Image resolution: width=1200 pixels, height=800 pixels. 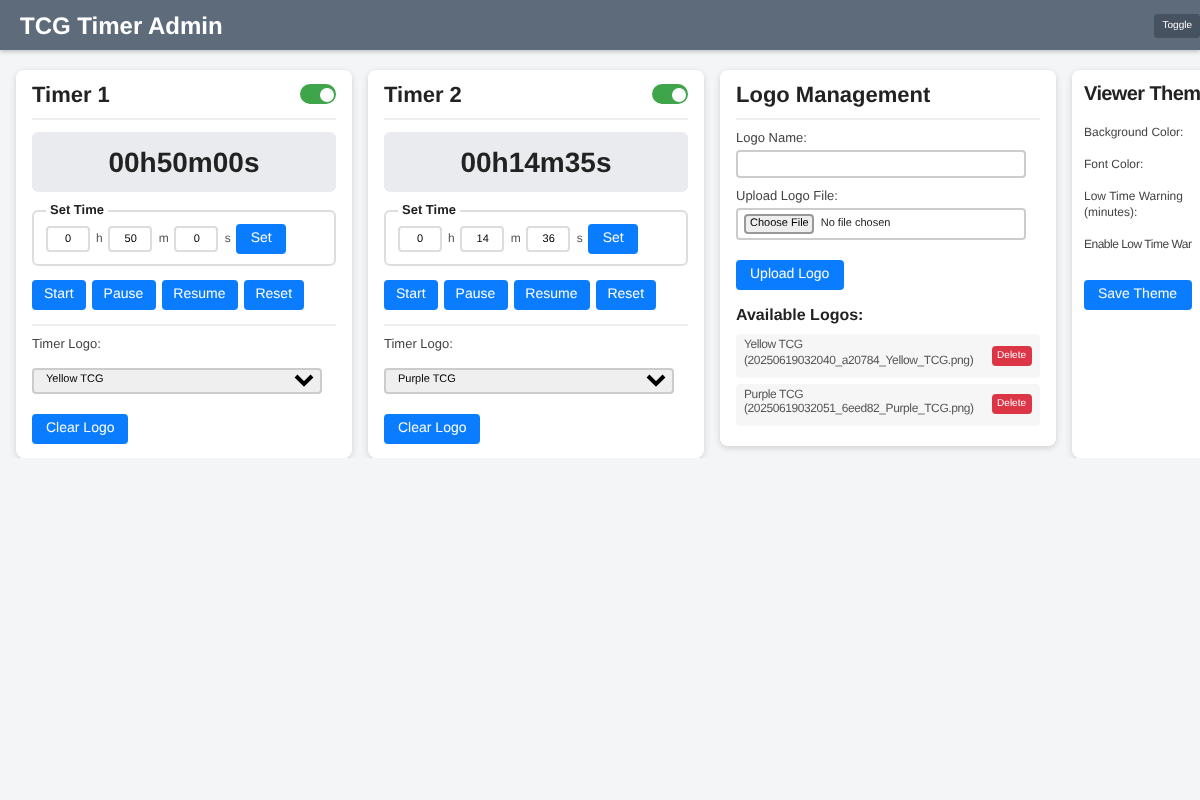 I want to click on timer-display: 00h50m00s, so click(x=184, y=162).